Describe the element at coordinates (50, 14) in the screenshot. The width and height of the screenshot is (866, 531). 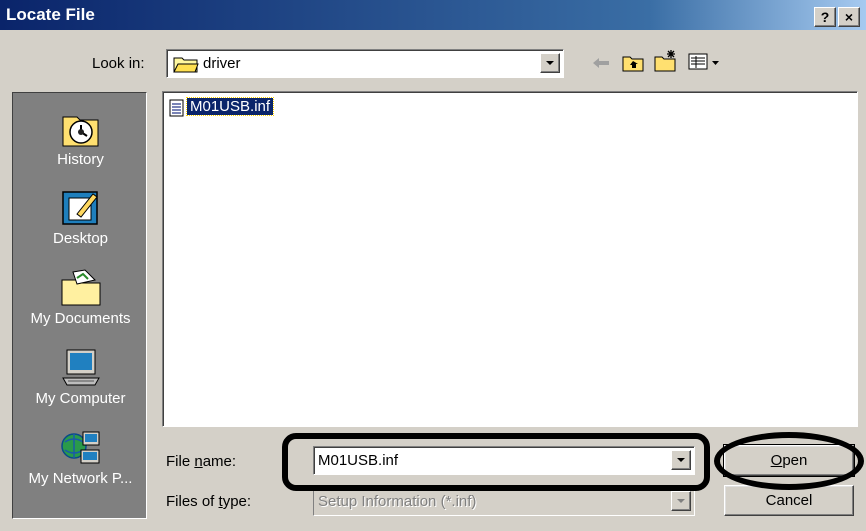
I see `window-title: Locate File` at that location.